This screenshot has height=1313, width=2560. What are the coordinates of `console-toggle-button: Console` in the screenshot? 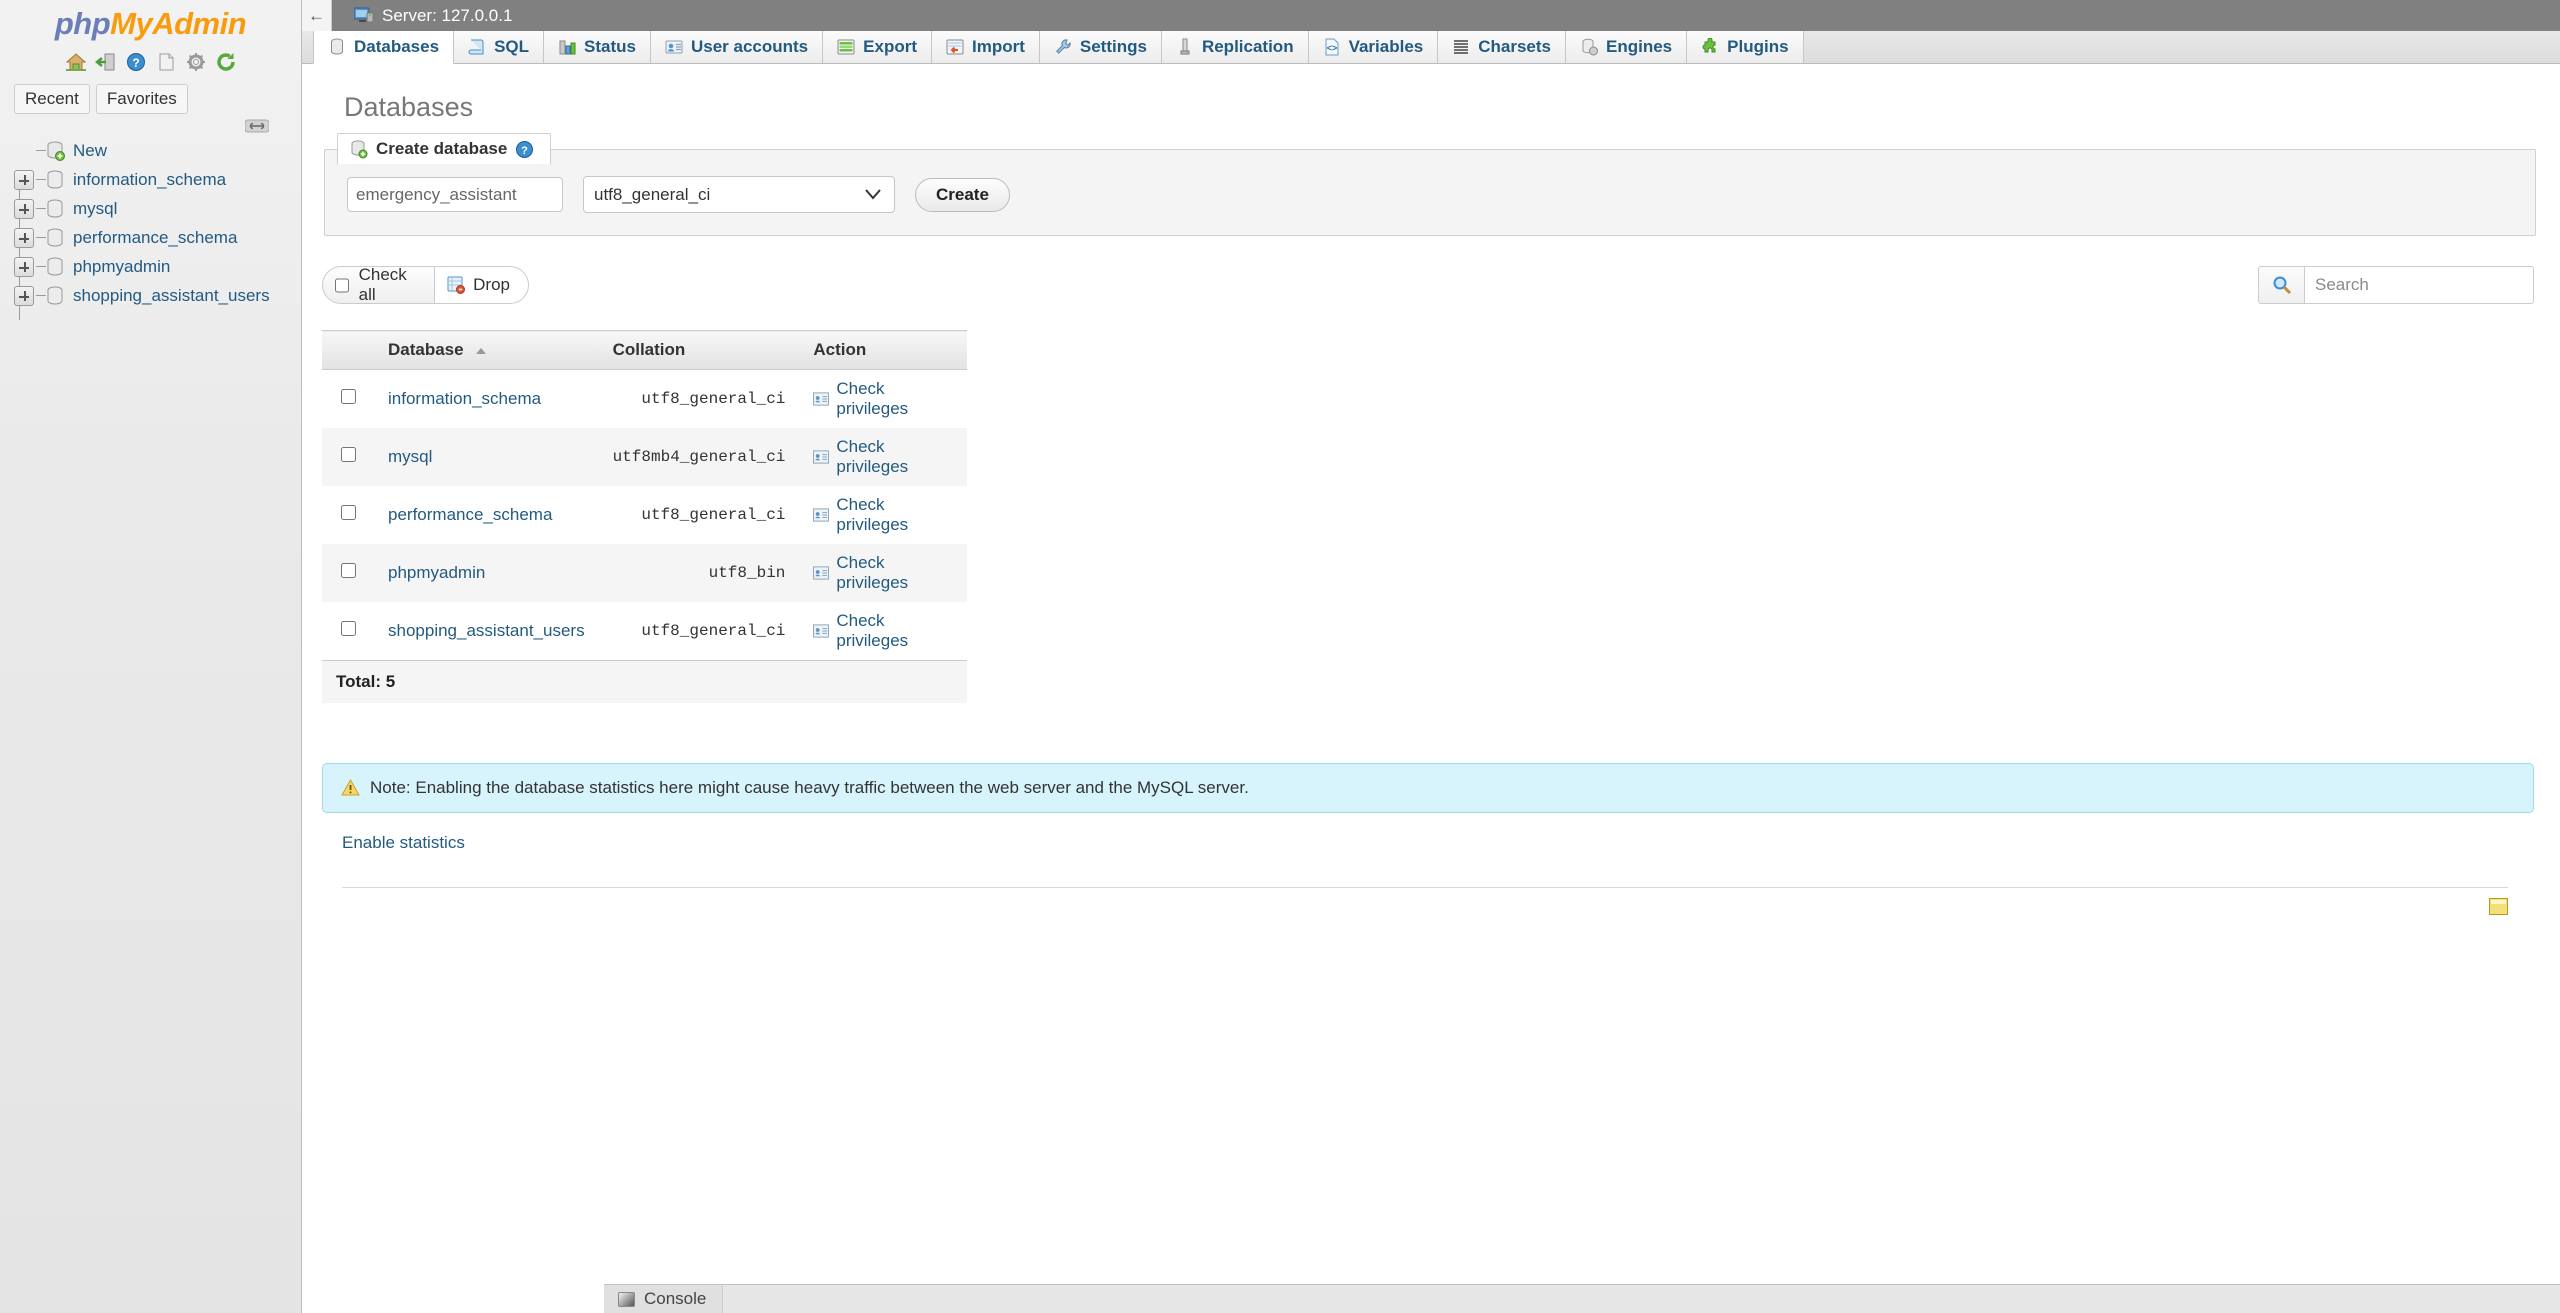 It's located at (664, 1298).